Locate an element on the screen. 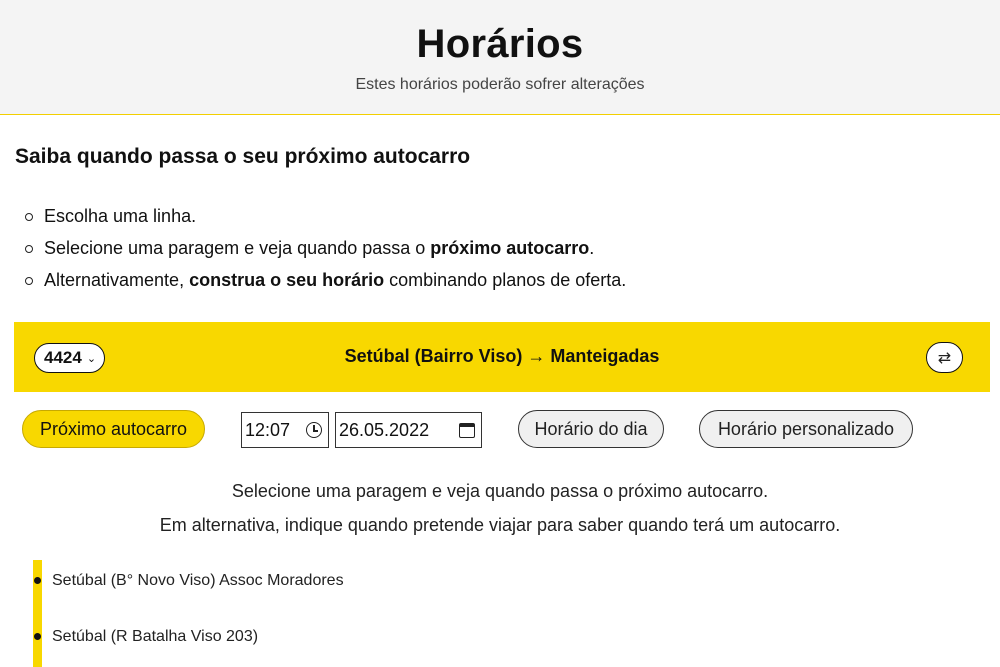 Image resolution: width=1000 pixels, height=667 pixels. date-value: 26.05.2022 is located at coordinates (384, 429).